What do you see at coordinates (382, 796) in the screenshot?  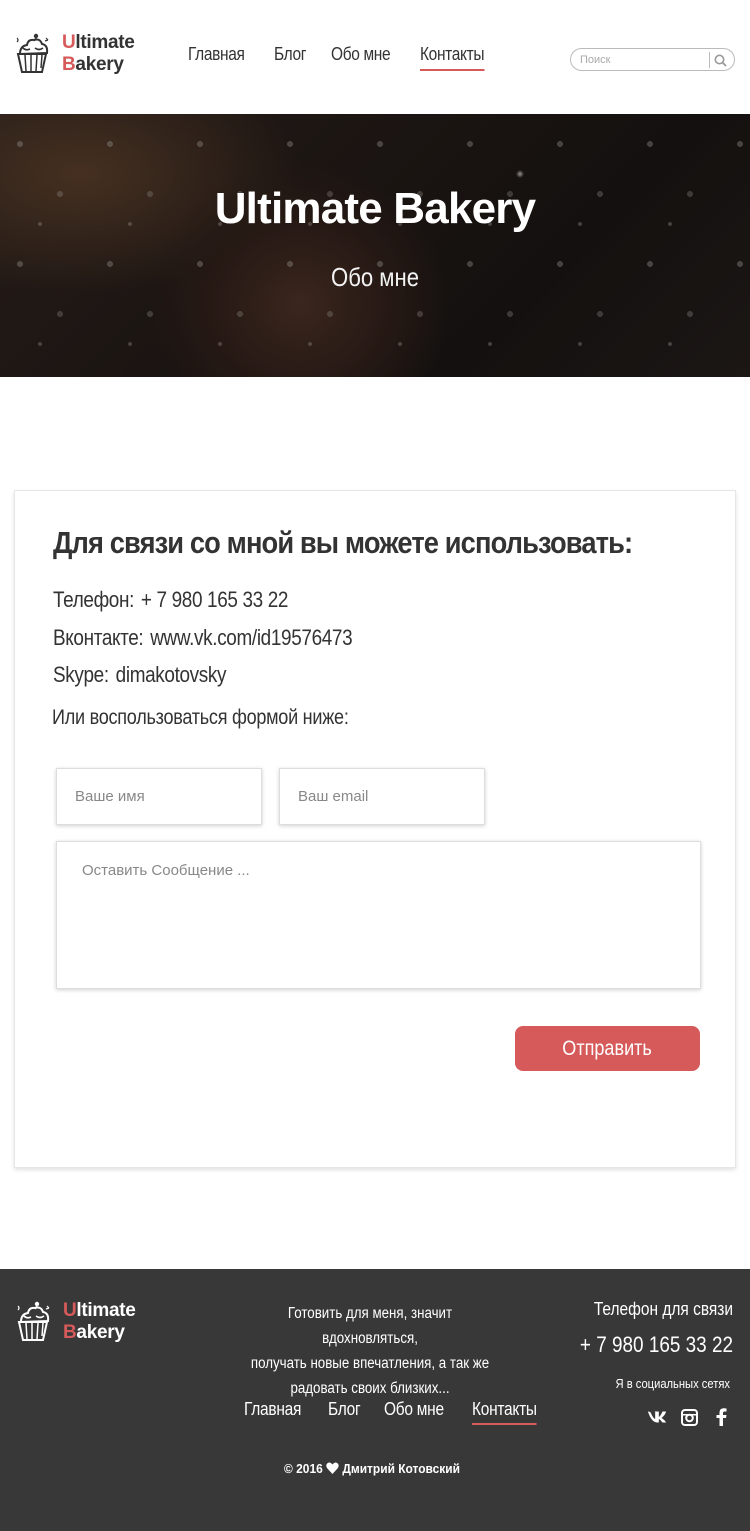 I see `email-input` at bounding box center [382, 796].